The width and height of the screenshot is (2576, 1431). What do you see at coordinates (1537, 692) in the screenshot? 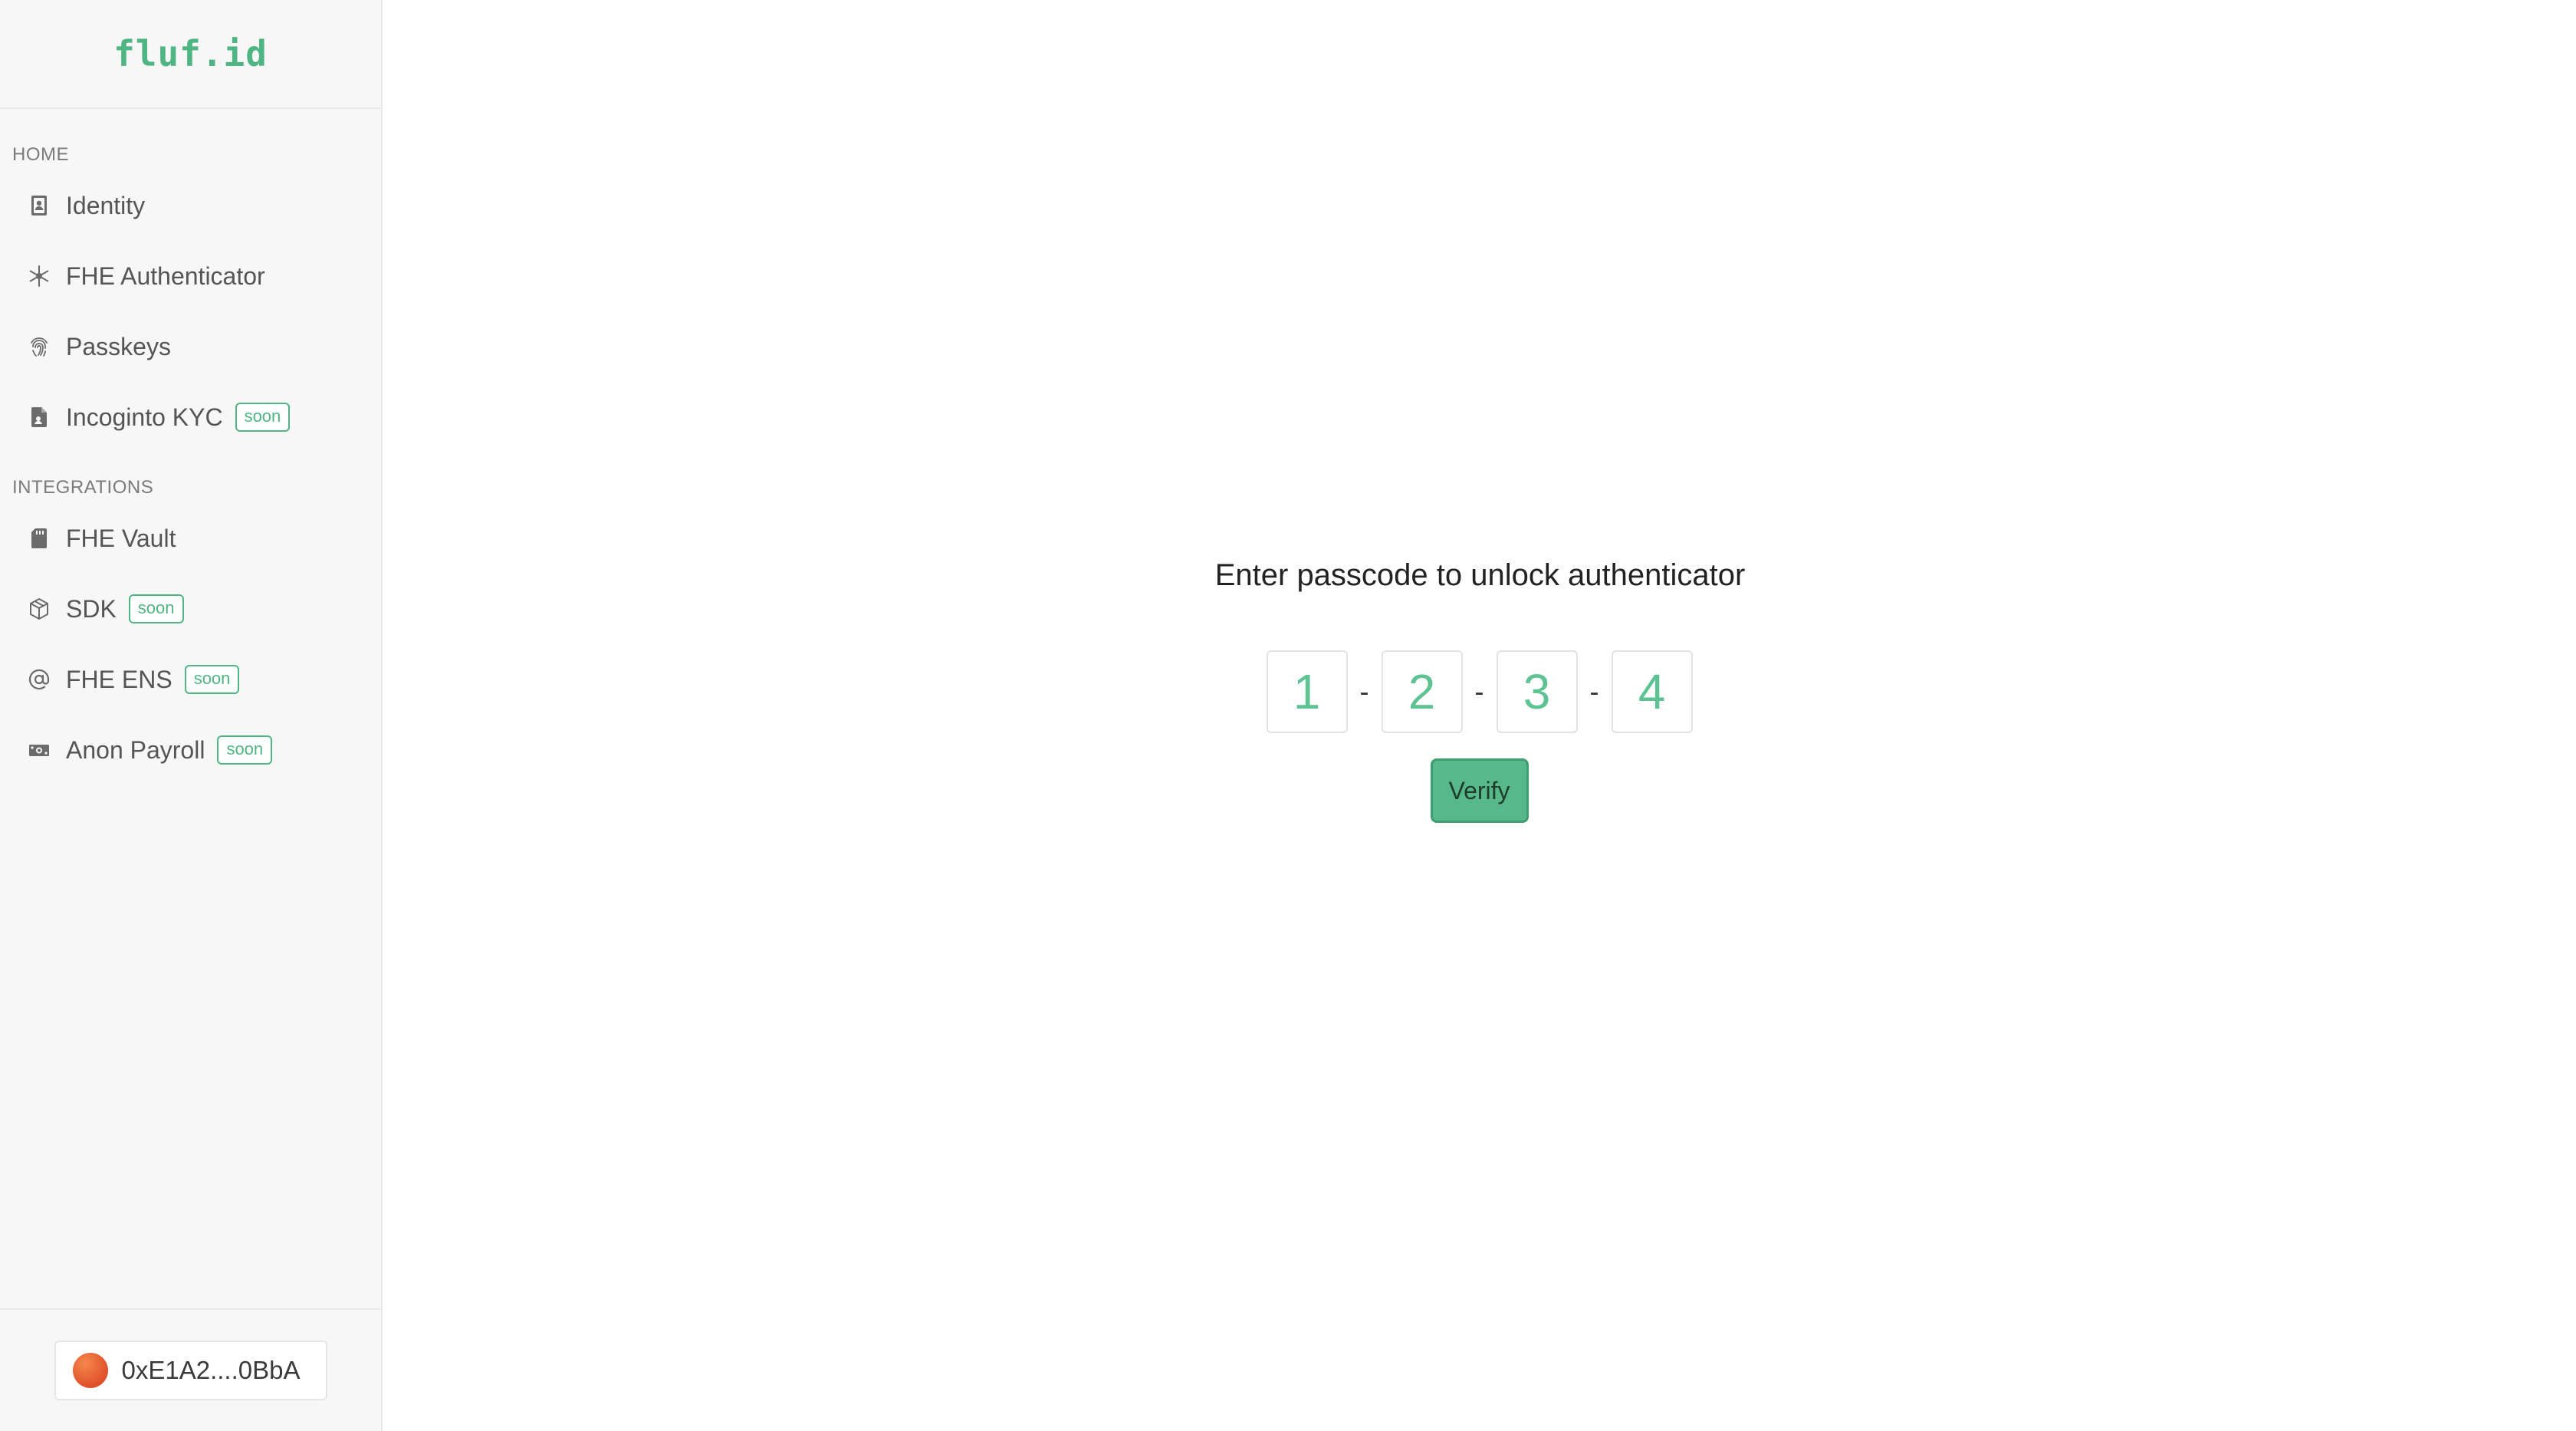
I see `passcode-digit-3: 3` at bounding box center [1537, 692].